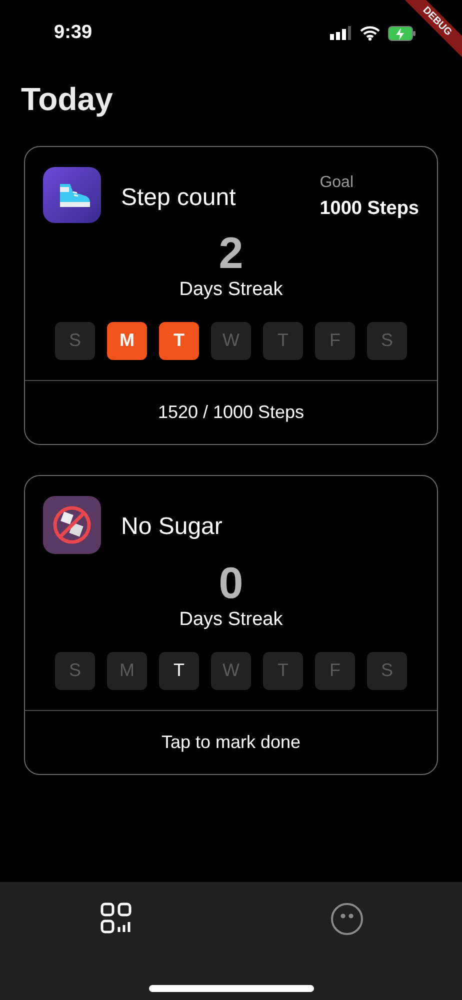 This screenshot has height=1000, width=462. What do you see at coordinates (171, 527) in the screenshot?
I see `habit-name: No Sugar` at bounding box center [171, 527].